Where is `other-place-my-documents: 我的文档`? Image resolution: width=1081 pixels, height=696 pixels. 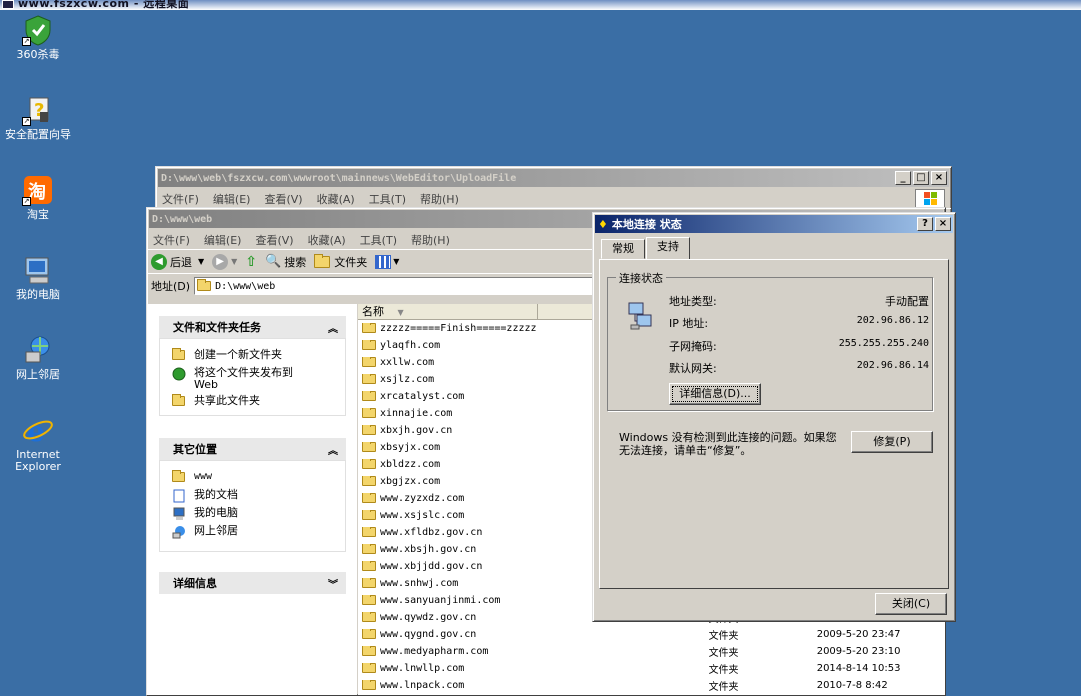
other-place-my-documents: 我的文档 is located at coordinates (258, 496).